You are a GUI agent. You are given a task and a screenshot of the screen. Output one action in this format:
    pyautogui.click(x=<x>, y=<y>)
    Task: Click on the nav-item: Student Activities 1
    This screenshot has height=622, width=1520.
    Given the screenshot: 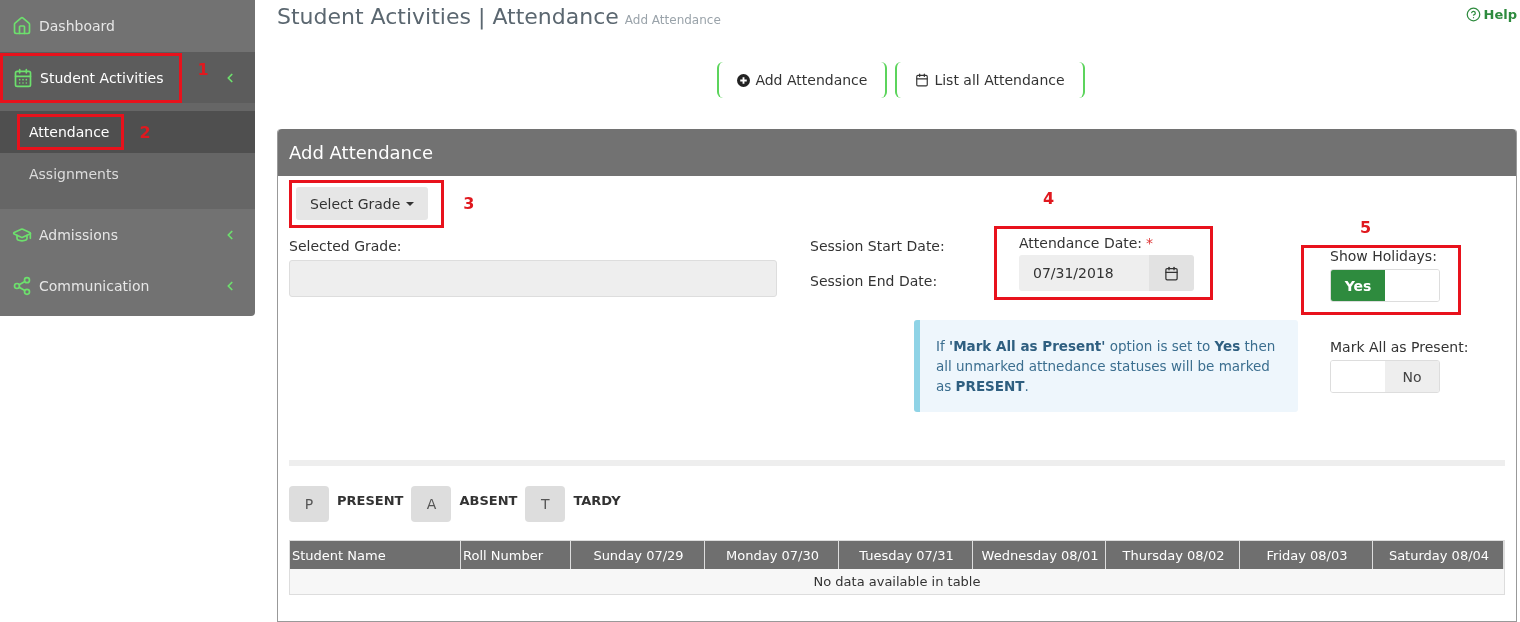 What is the action you would take?
    pyautogui.click(x=127, y=77)
    